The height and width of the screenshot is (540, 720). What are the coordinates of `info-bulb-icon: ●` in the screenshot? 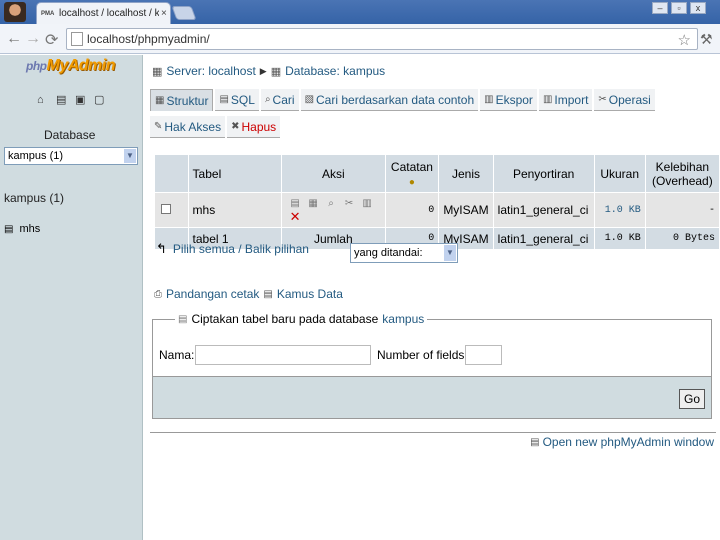 It's located at (411, 182).